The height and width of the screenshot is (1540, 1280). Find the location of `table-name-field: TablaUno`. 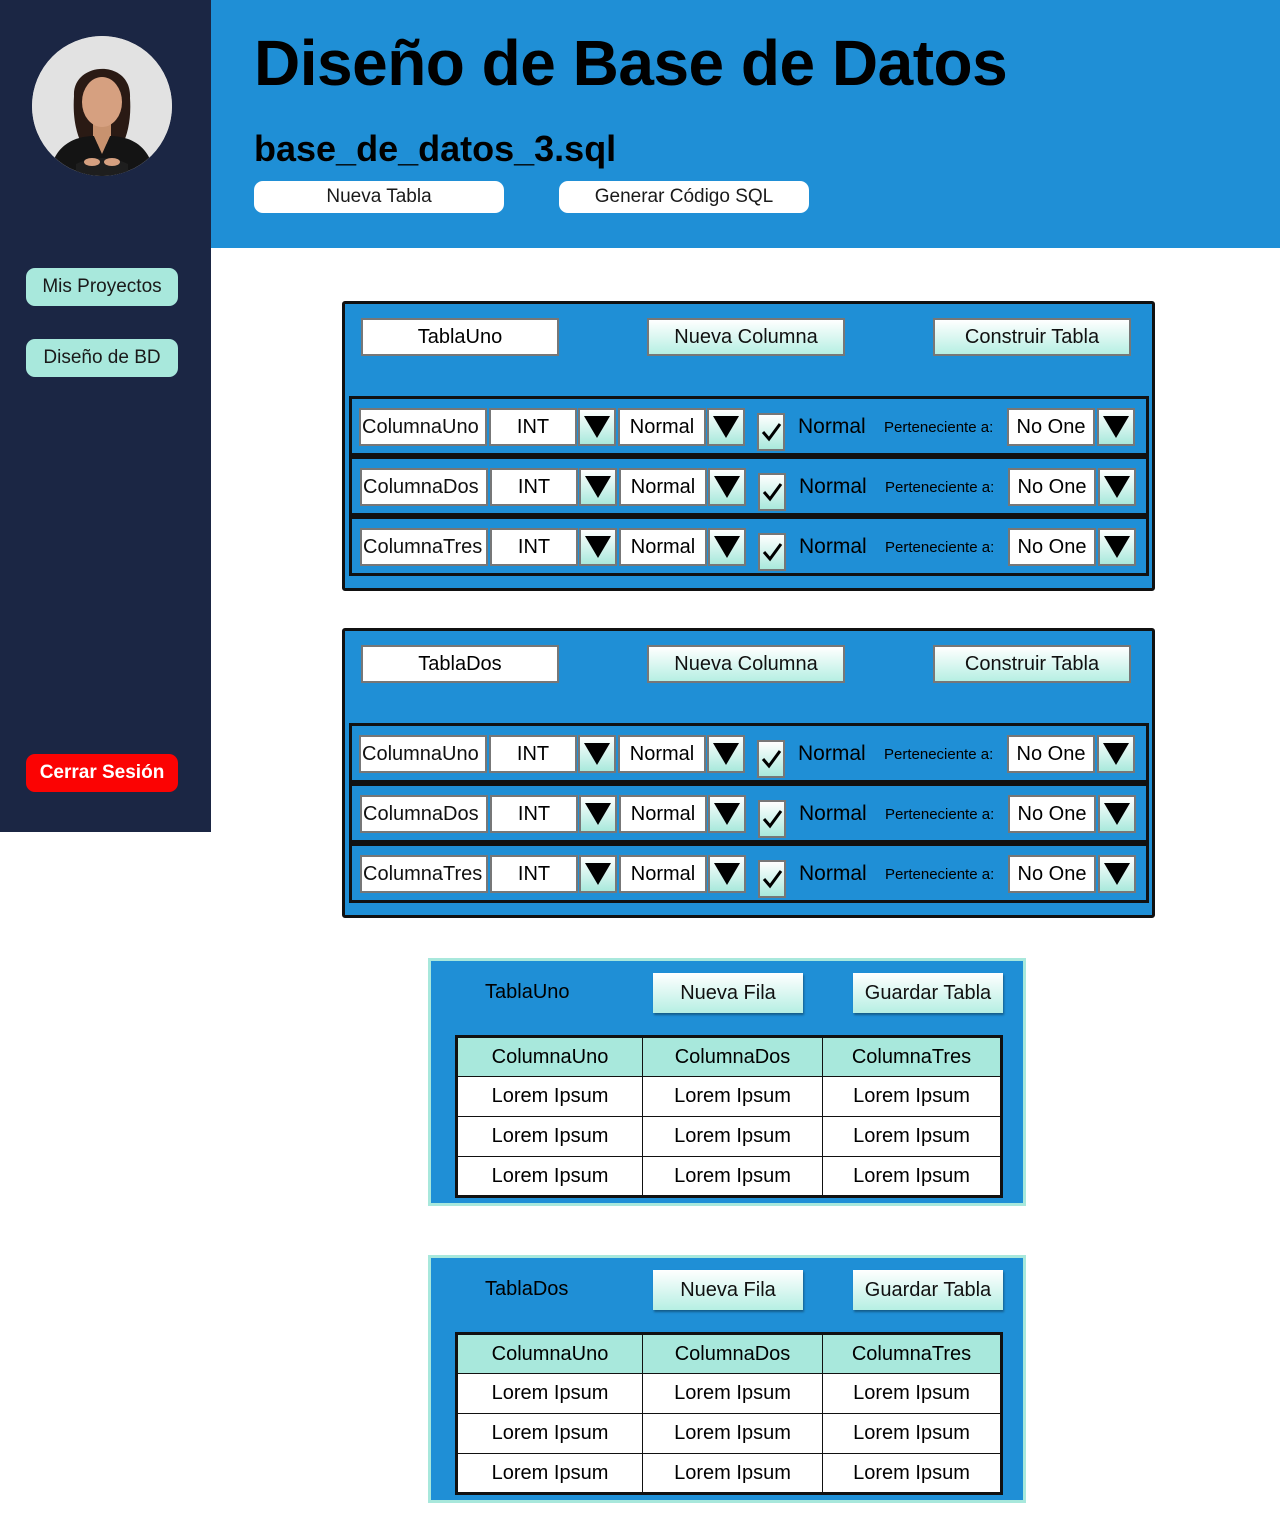

table-name-field: TablaUno is located at coordinates (460, 337).